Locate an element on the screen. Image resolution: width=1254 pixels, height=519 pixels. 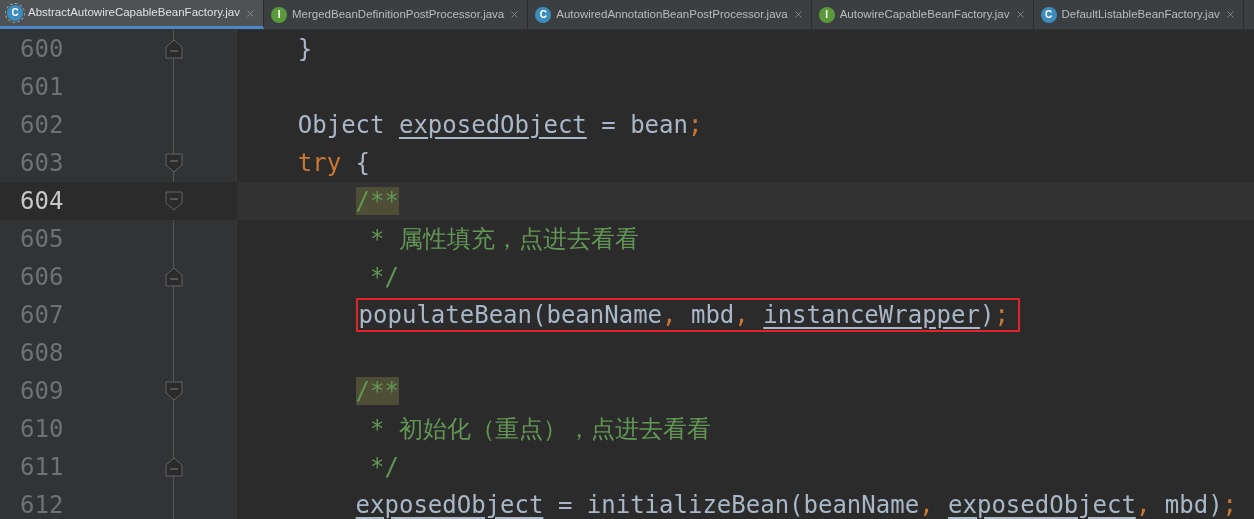
file-tab: C DefaultListableBeanFactory.jav is located at coordinates (1138, 14).